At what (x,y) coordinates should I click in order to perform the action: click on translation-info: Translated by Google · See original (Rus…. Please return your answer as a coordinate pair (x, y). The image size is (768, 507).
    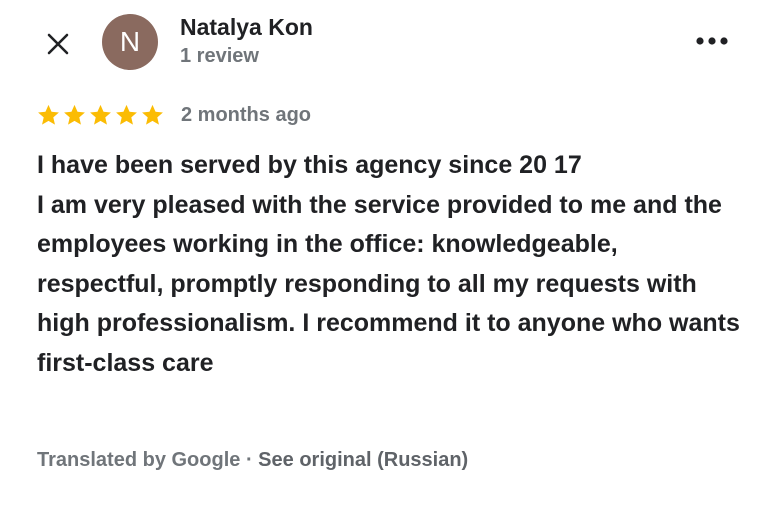
    Looking at the image, I should click on (252, 460).